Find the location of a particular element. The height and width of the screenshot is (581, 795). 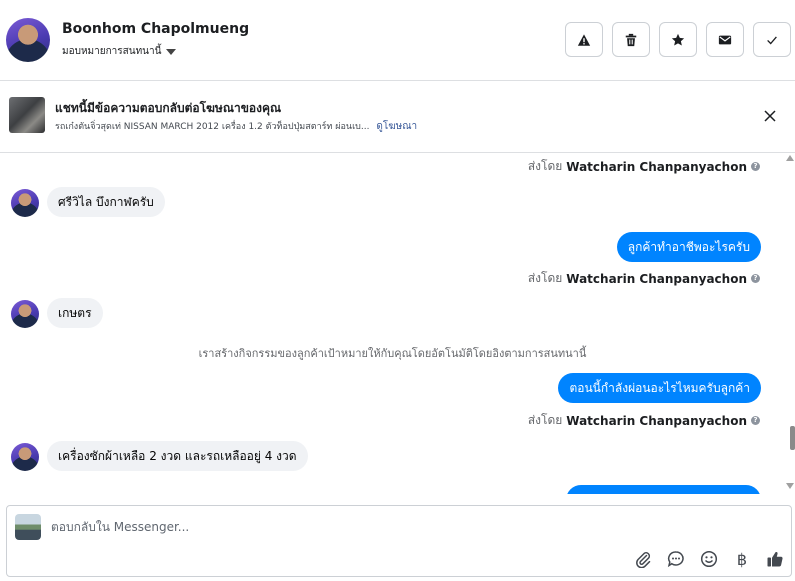

page-avatar is located at coordinates (28, 527).